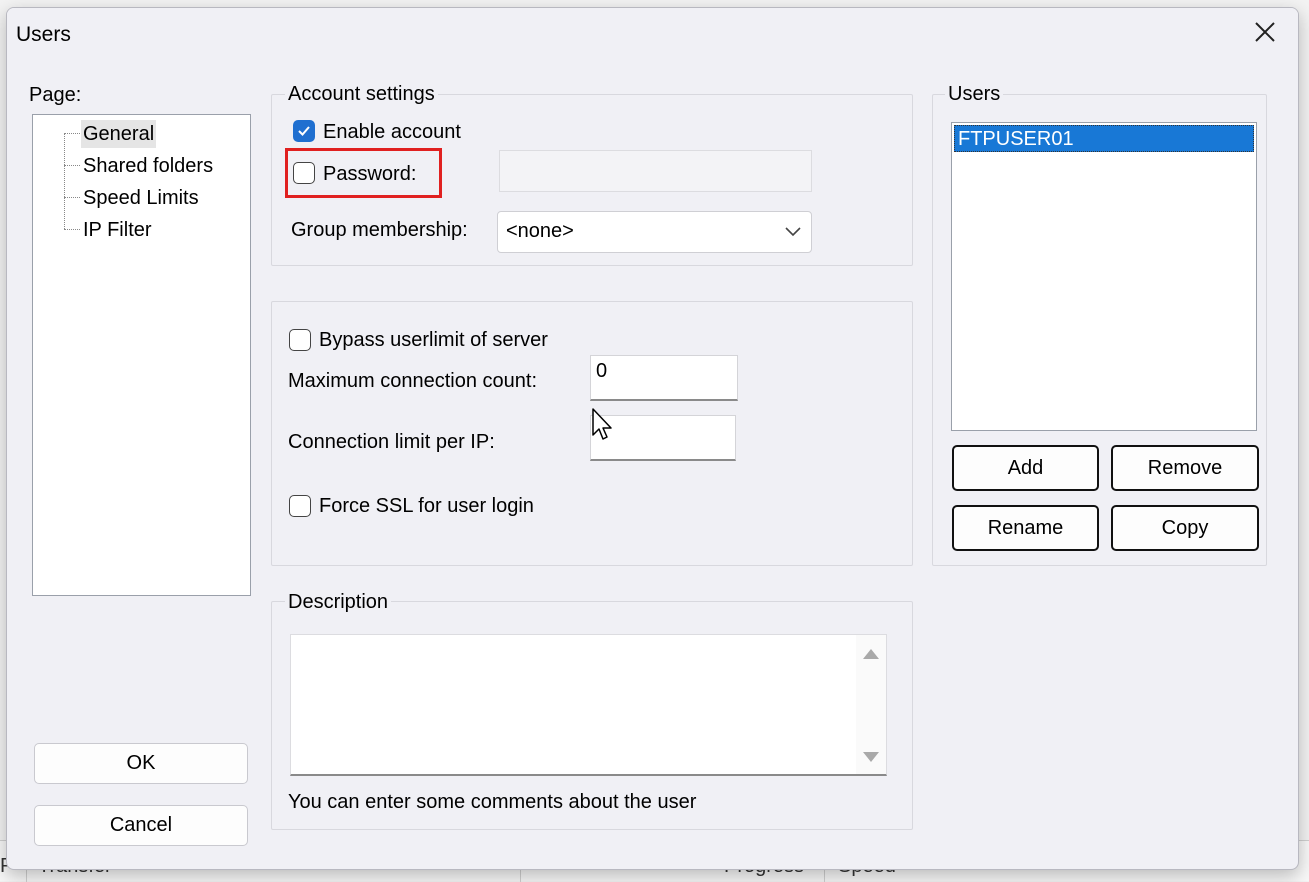 The height and width of the screenshot is (882, 1309). I want to click on users-listbox: FTPUSER01, so click(1104, 276).